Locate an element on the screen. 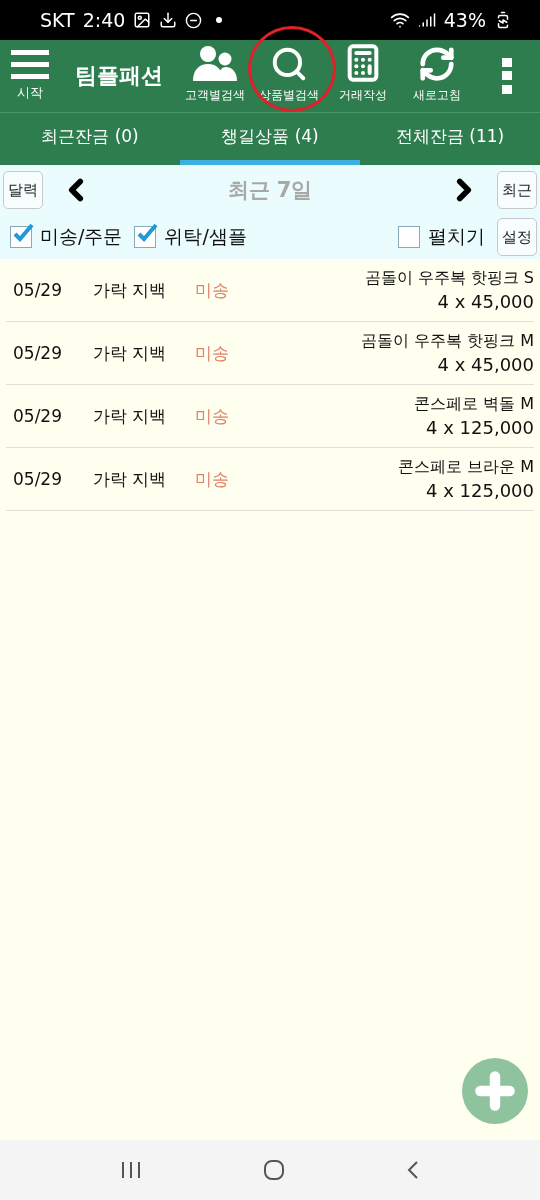 The image size is (540, 1200). product-name: 콘스페로 브라운 M is located at coordinates (466, 467).